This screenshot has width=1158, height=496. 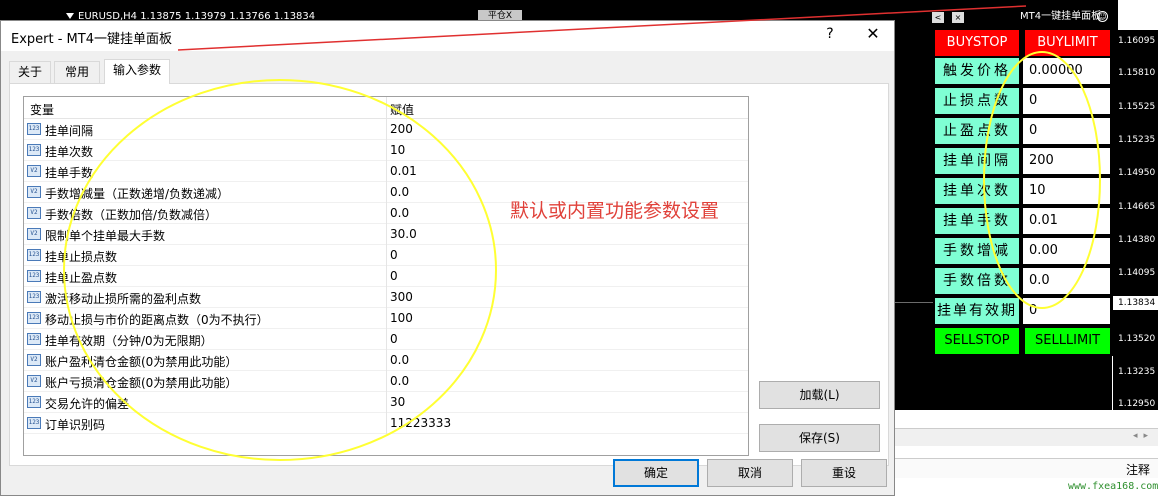 What do you see at coordinates (397, 402) in the screenshot?
I see `param-value: 30` at bounding box center [397, 402].